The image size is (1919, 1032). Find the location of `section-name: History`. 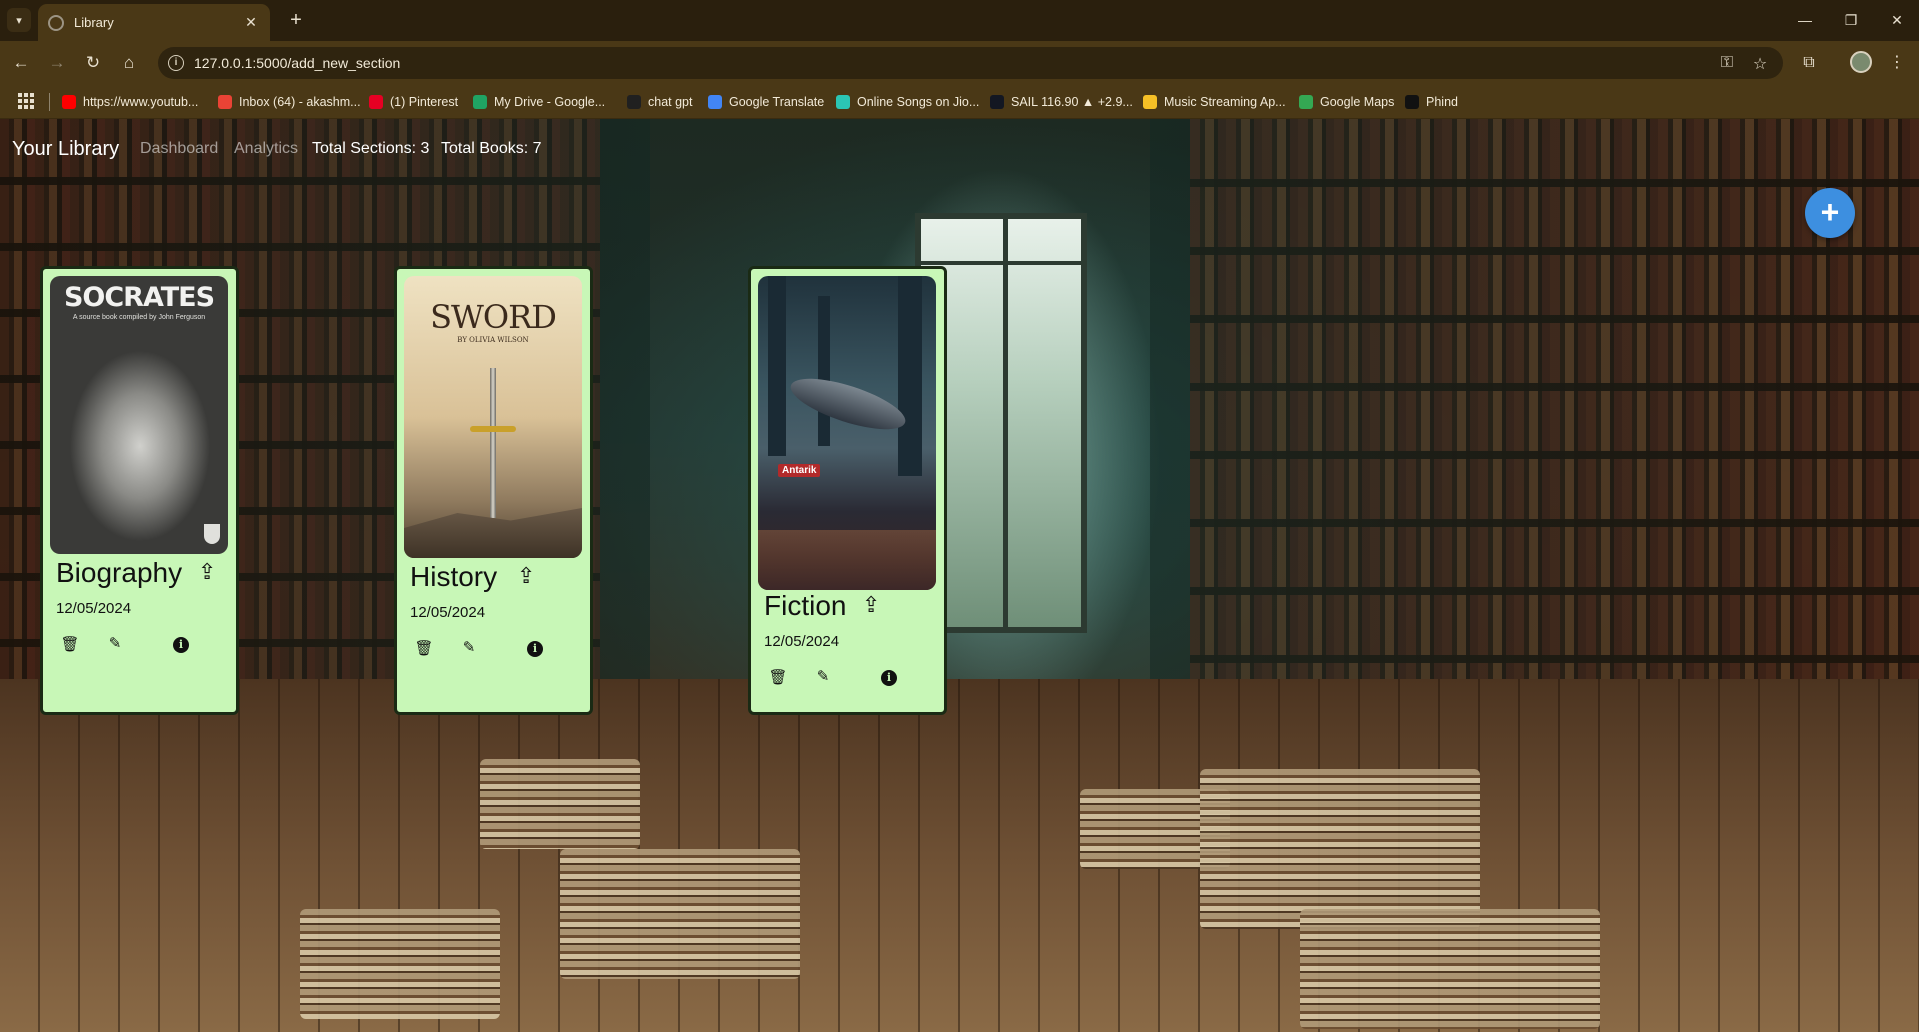

section-name: History is located at coordinates (453, 577).